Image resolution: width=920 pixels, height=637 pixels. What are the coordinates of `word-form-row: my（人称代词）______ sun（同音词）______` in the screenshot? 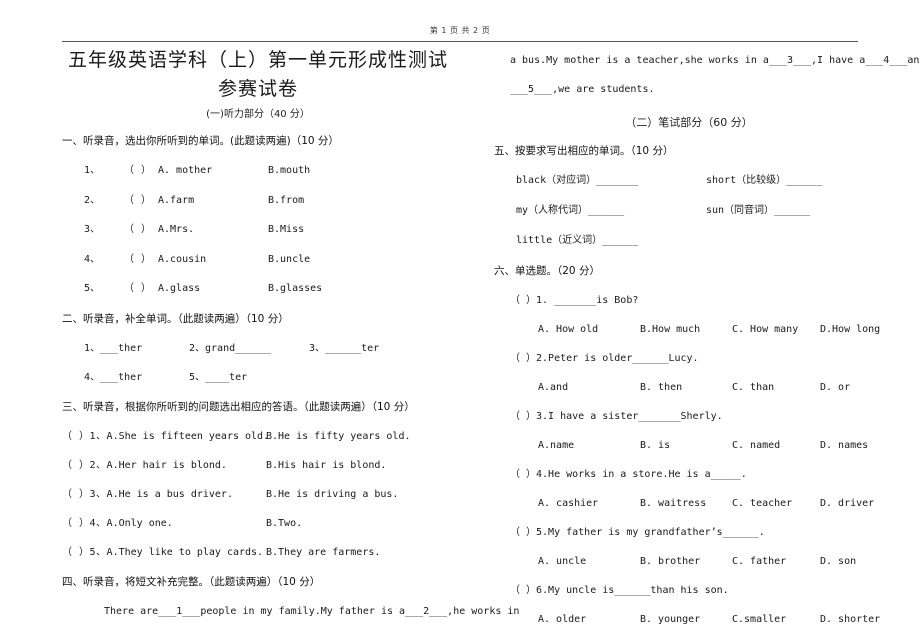 It's located at (689, 211).